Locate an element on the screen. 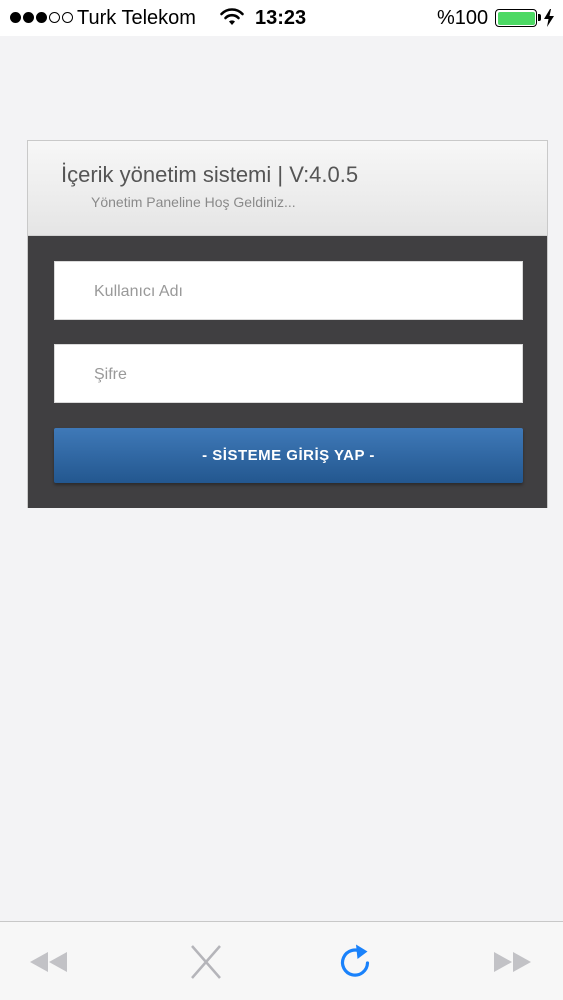 The width and height of the screenshot is (563, 1000). battery-icon is located at coordinates (518, 18).